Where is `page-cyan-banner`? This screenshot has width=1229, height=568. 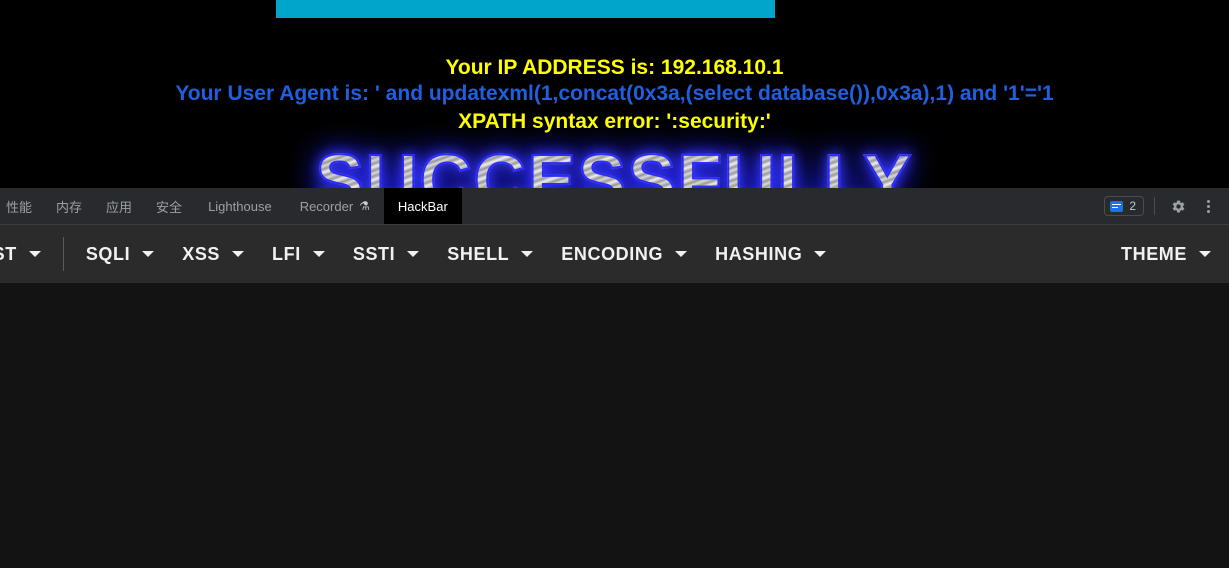 page-cyan-banner is located at coordinates (525, 9).